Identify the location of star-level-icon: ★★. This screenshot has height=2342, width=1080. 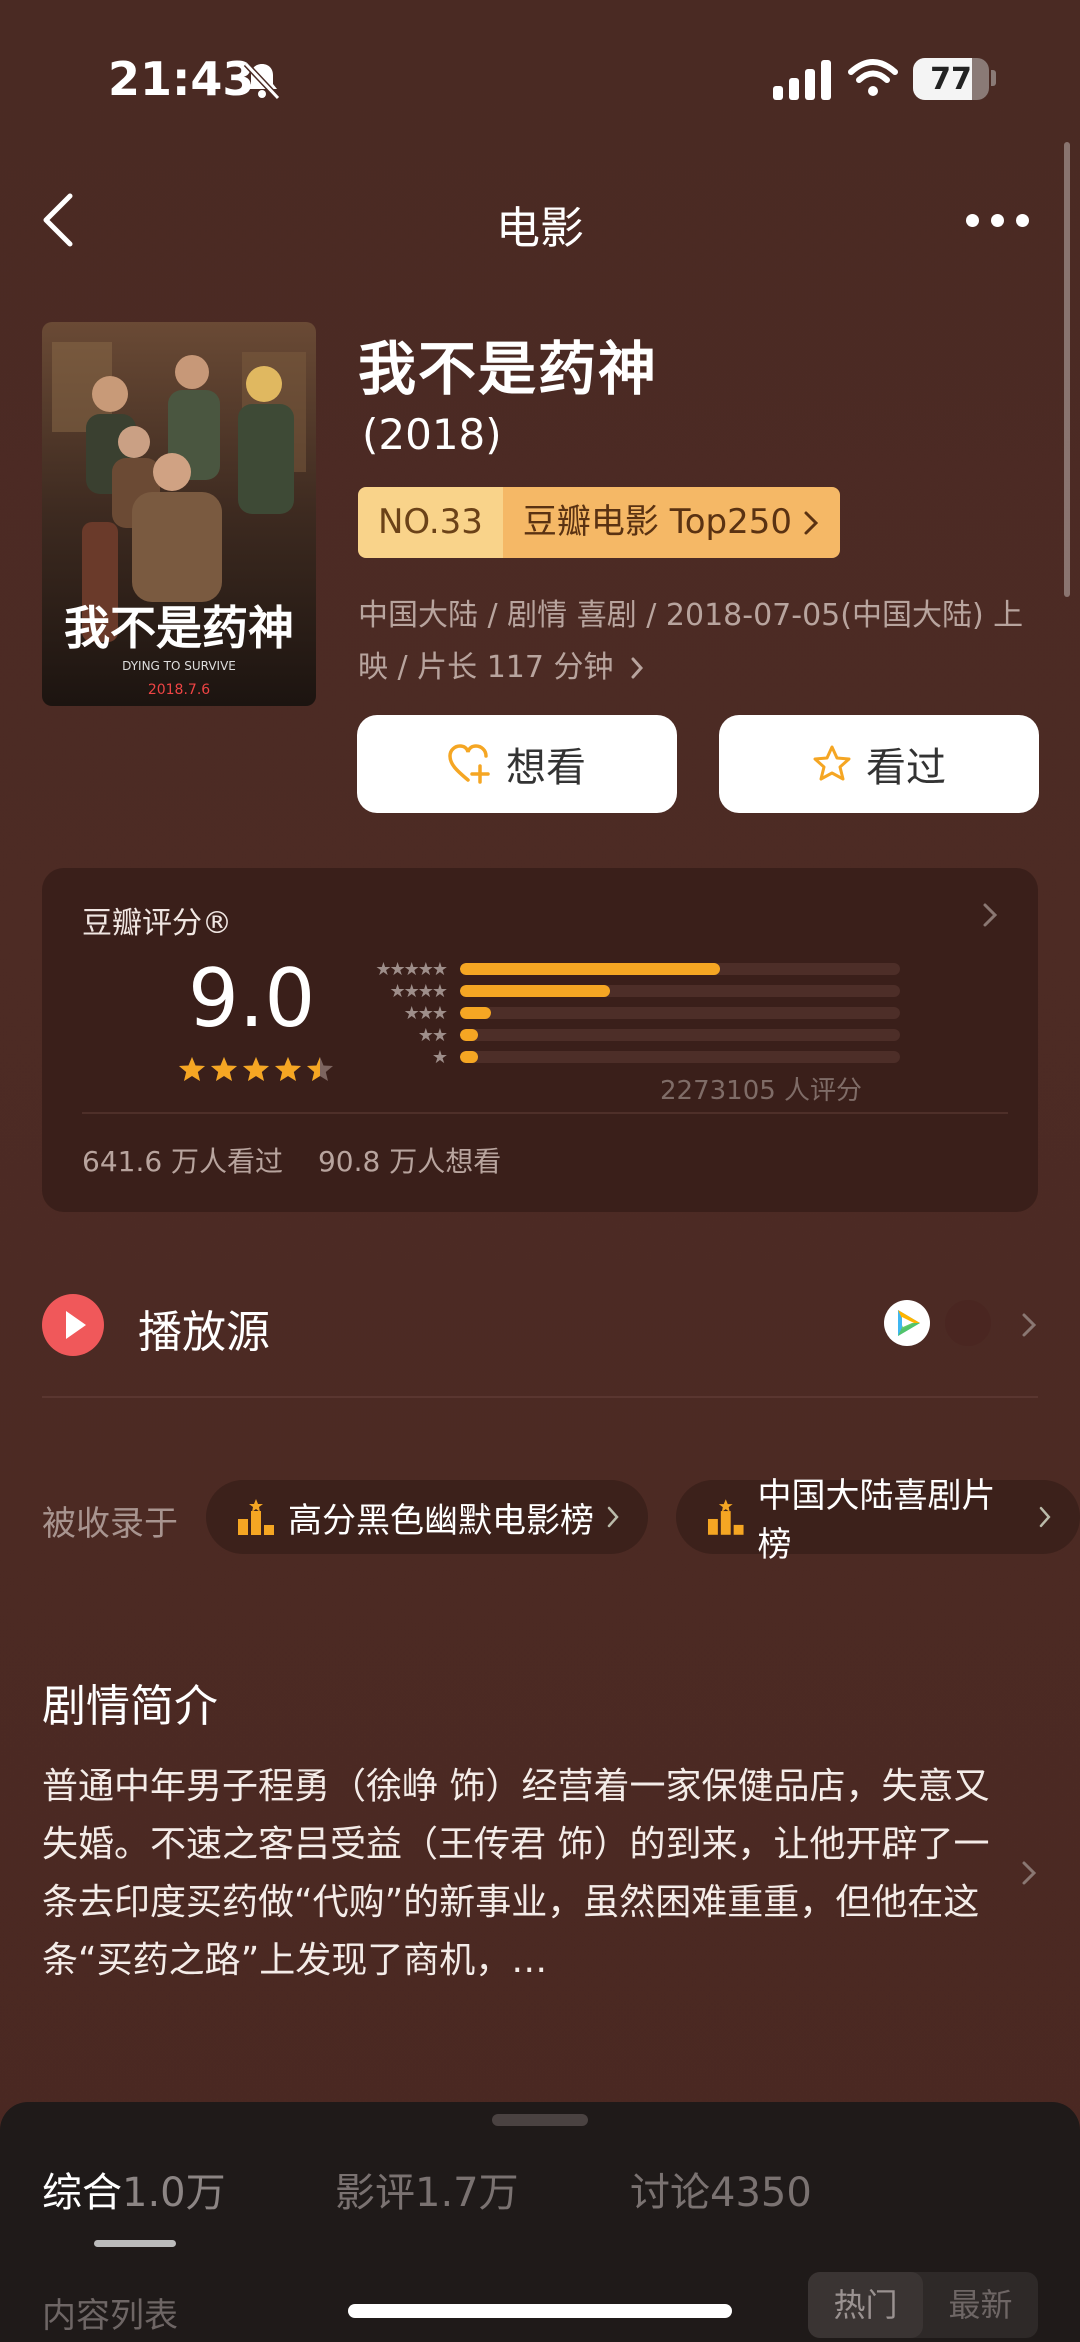
(432, 1035).